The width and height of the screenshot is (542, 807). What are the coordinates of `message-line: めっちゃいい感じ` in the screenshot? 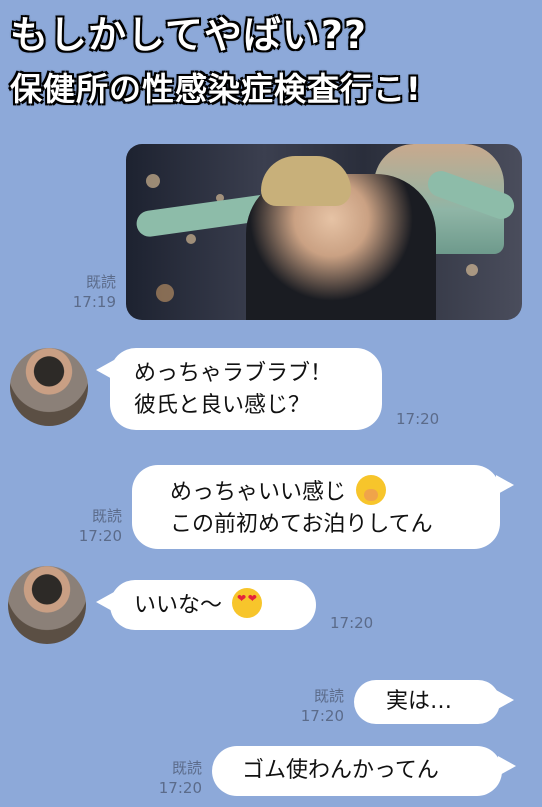 It's located at (258, 492).